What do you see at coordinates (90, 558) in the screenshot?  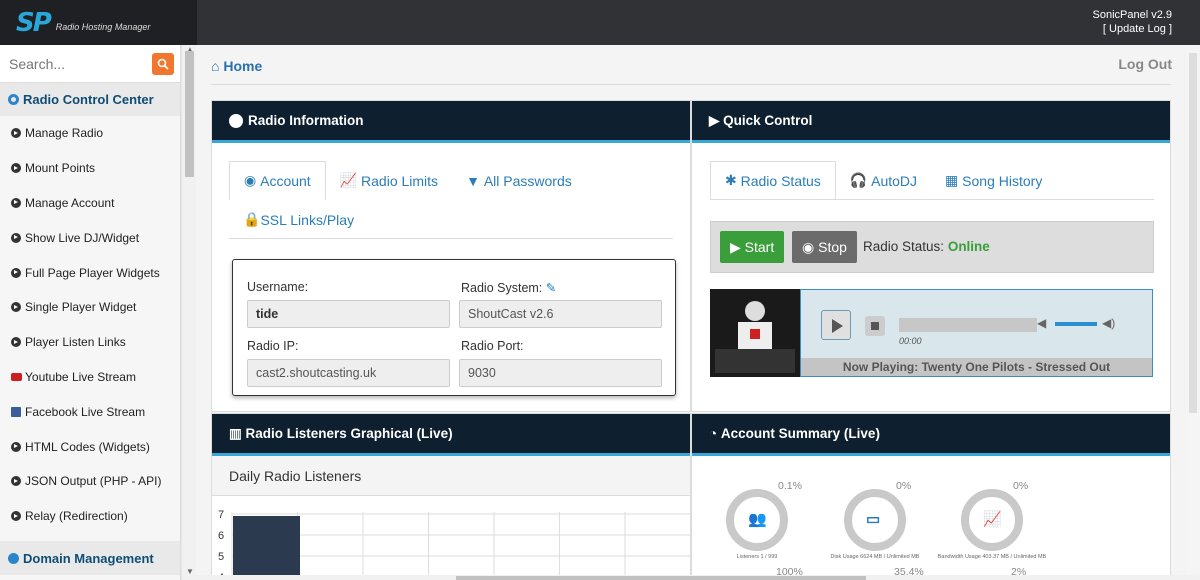 I see `sidebar-section-domain: Domain Management` at bounding box center [90, 558].